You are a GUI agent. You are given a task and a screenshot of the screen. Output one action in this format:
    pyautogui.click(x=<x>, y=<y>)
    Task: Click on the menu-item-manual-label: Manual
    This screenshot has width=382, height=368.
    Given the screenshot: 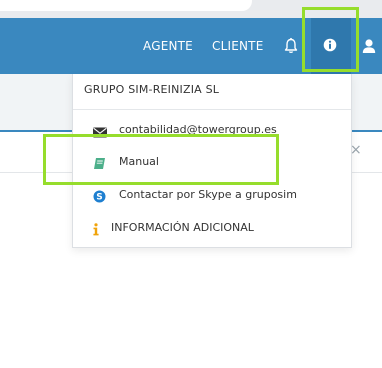 What is the action you would take?
    pyautogui.click(x=139, y=161)
    